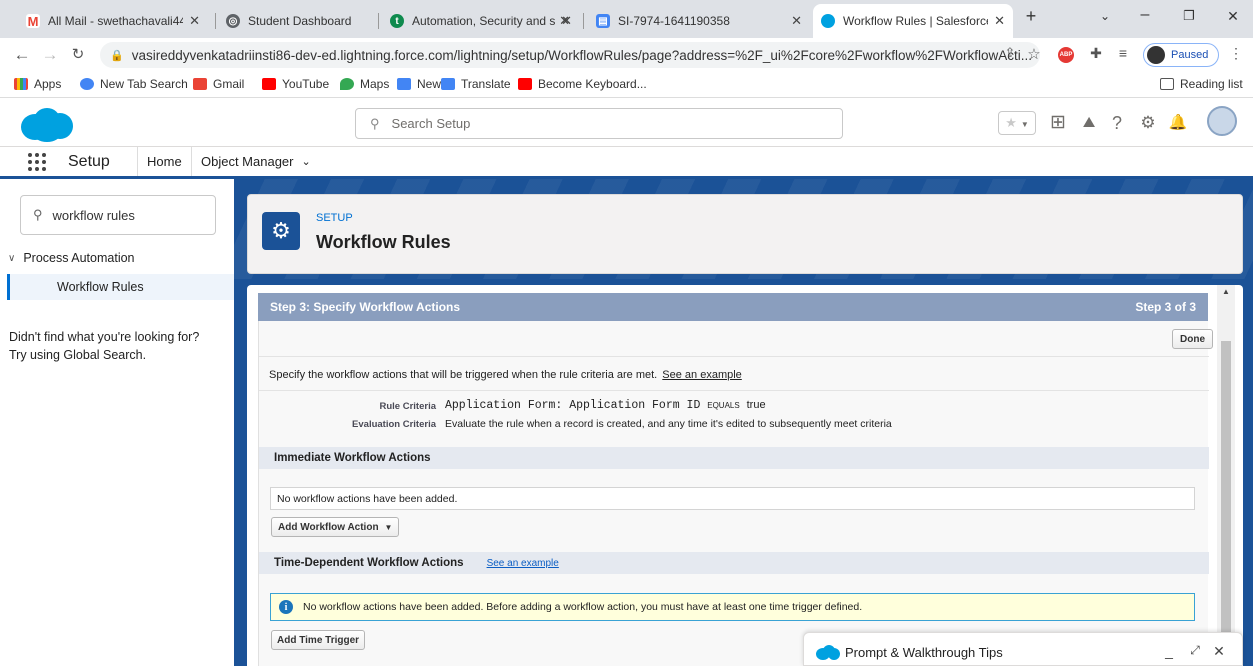  Describe the element at coordinates (1189, 16) in the screenshot. I see `restore-icon: ❐` at that location.